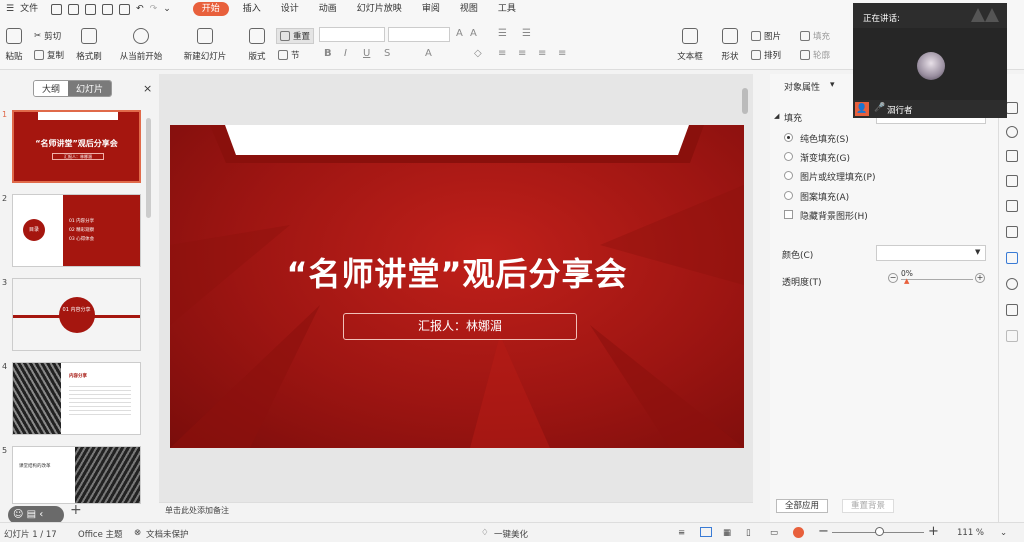 The height and width of the screenshot is (542, 1024). I want to click on thumbs-scrollbar, so click(148, 168).